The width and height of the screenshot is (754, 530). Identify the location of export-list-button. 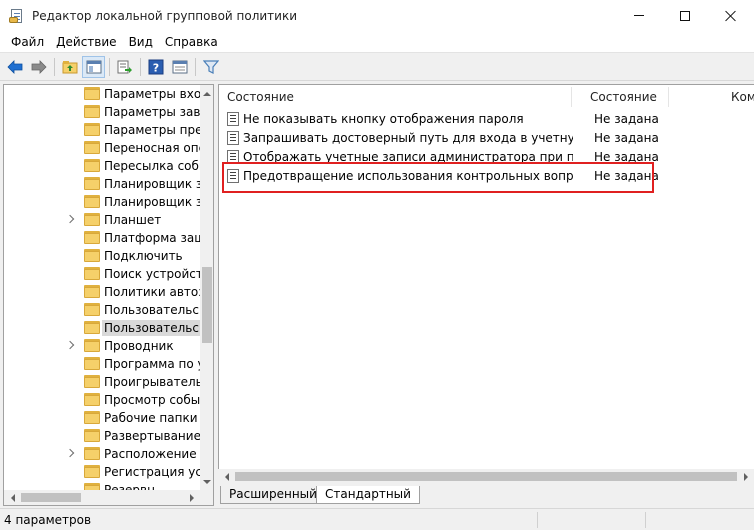
(124, 67).